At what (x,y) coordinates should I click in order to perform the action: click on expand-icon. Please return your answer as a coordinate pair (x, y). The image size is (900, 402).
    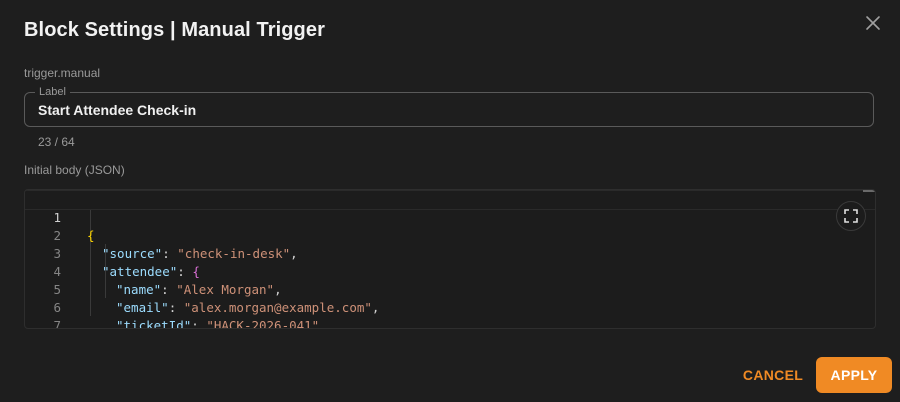
    Looking at the image, I should click on (851, 216).